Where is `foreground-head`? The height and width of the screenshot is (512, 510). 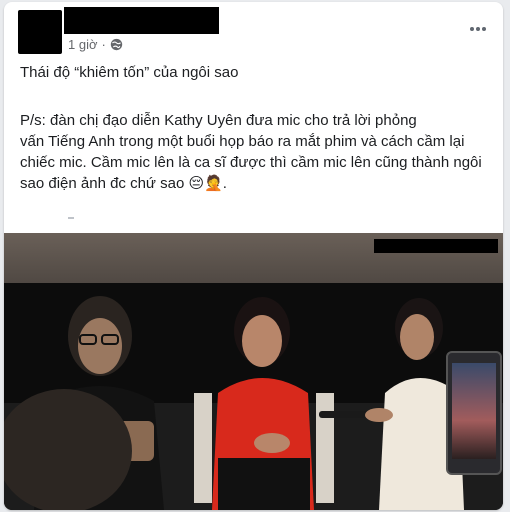 foreground-head is located at coordinates (68, 449).